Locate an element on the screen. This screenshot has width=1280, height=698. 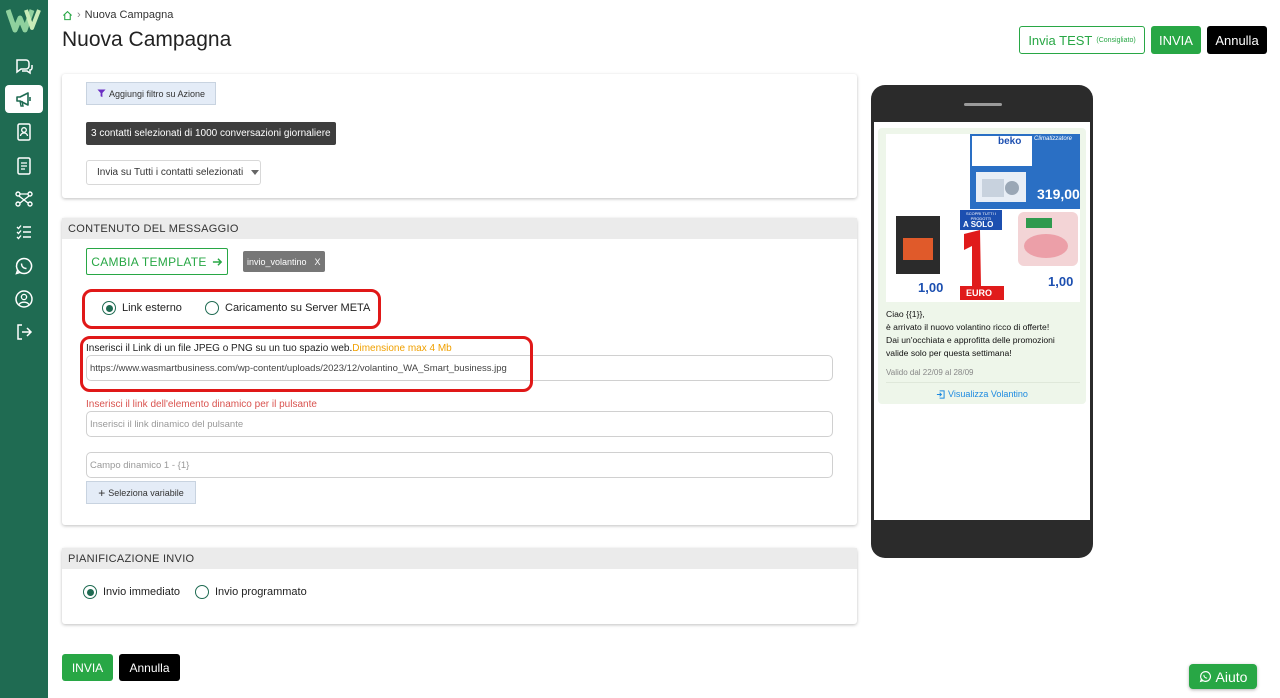
send-test-button: Invia TEST (Consigliato) is located at coordinates (1082, 40).